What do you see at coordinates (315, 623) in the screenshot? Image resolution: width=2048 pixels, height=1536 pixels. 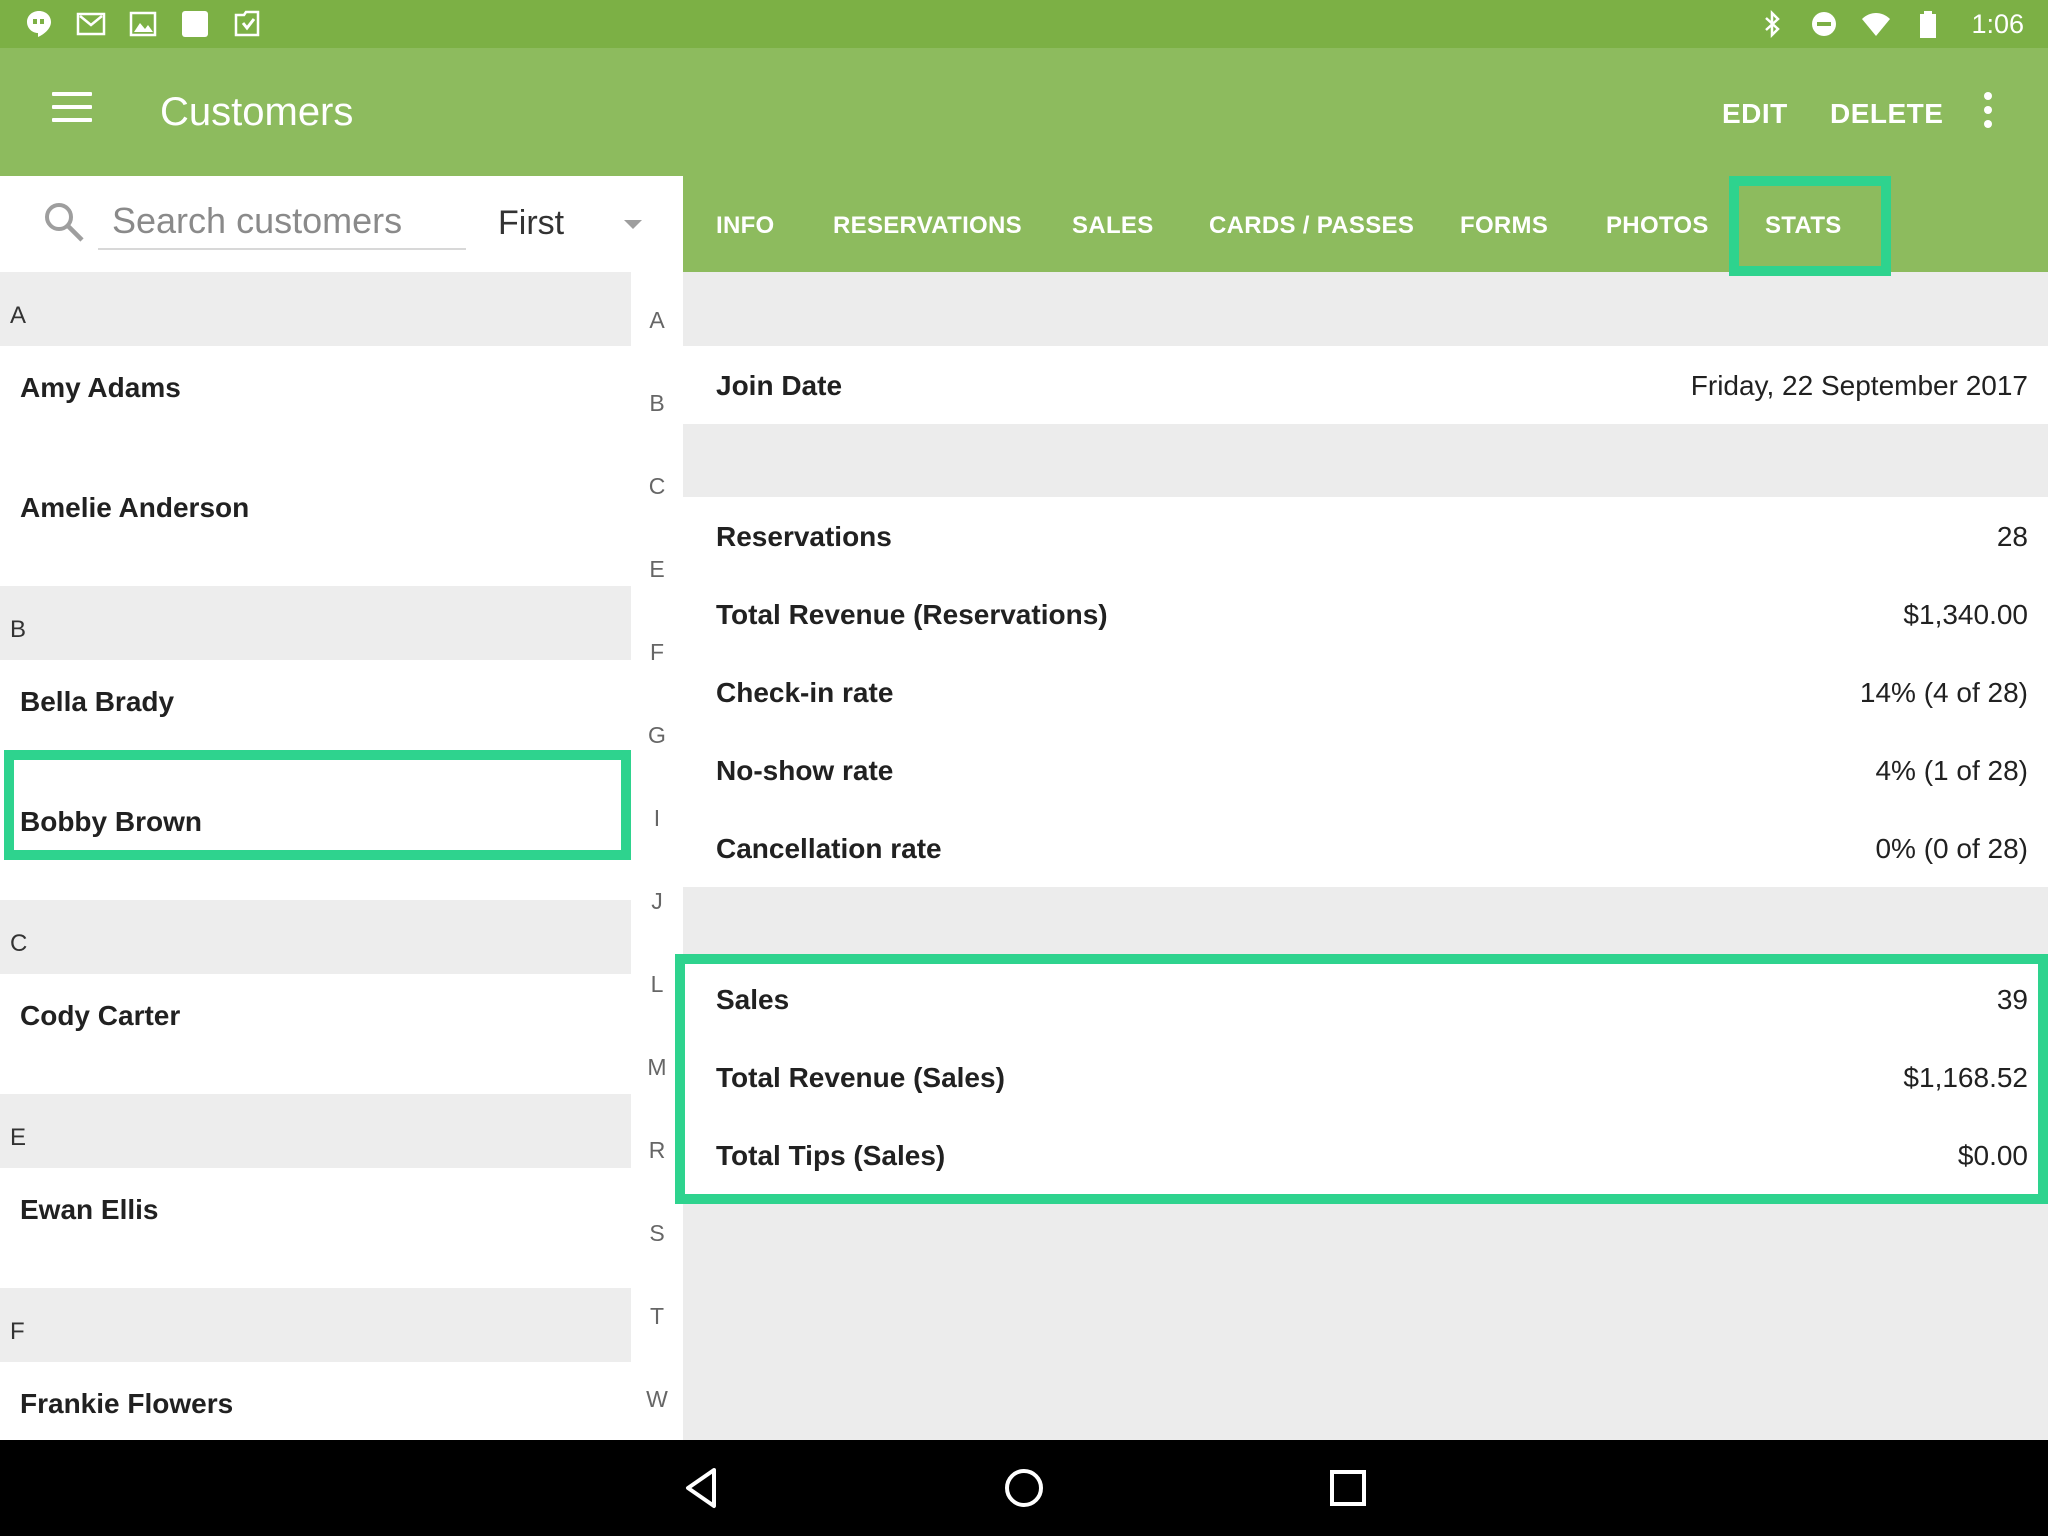 I see `section-header-b: B` at bounding box center [315, 623].